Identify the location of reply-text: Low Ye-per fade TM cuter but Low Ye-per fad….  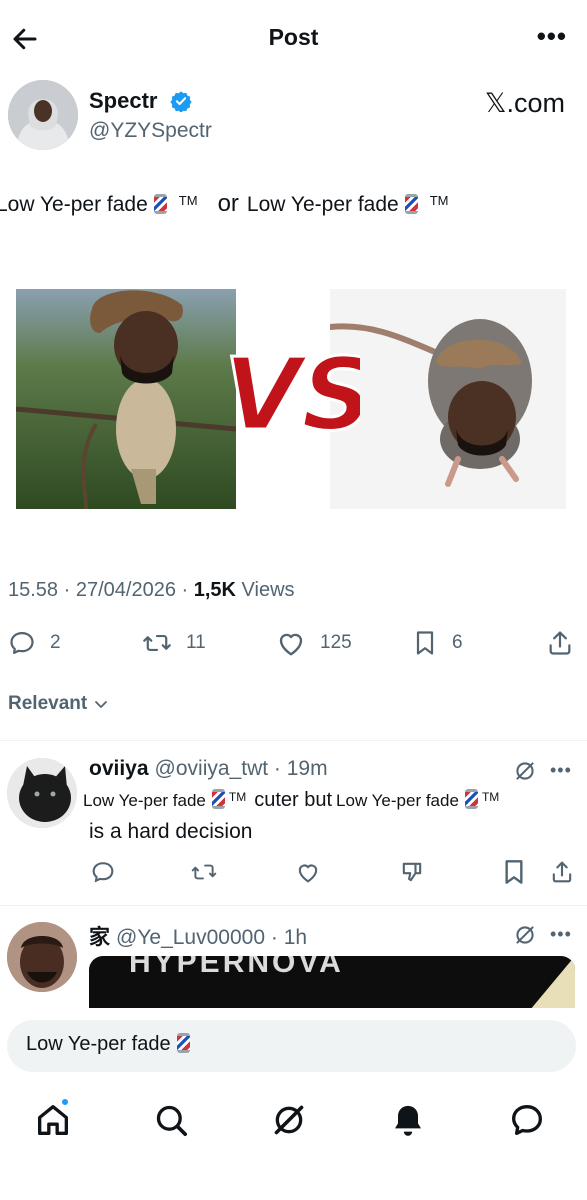
(291, 800).